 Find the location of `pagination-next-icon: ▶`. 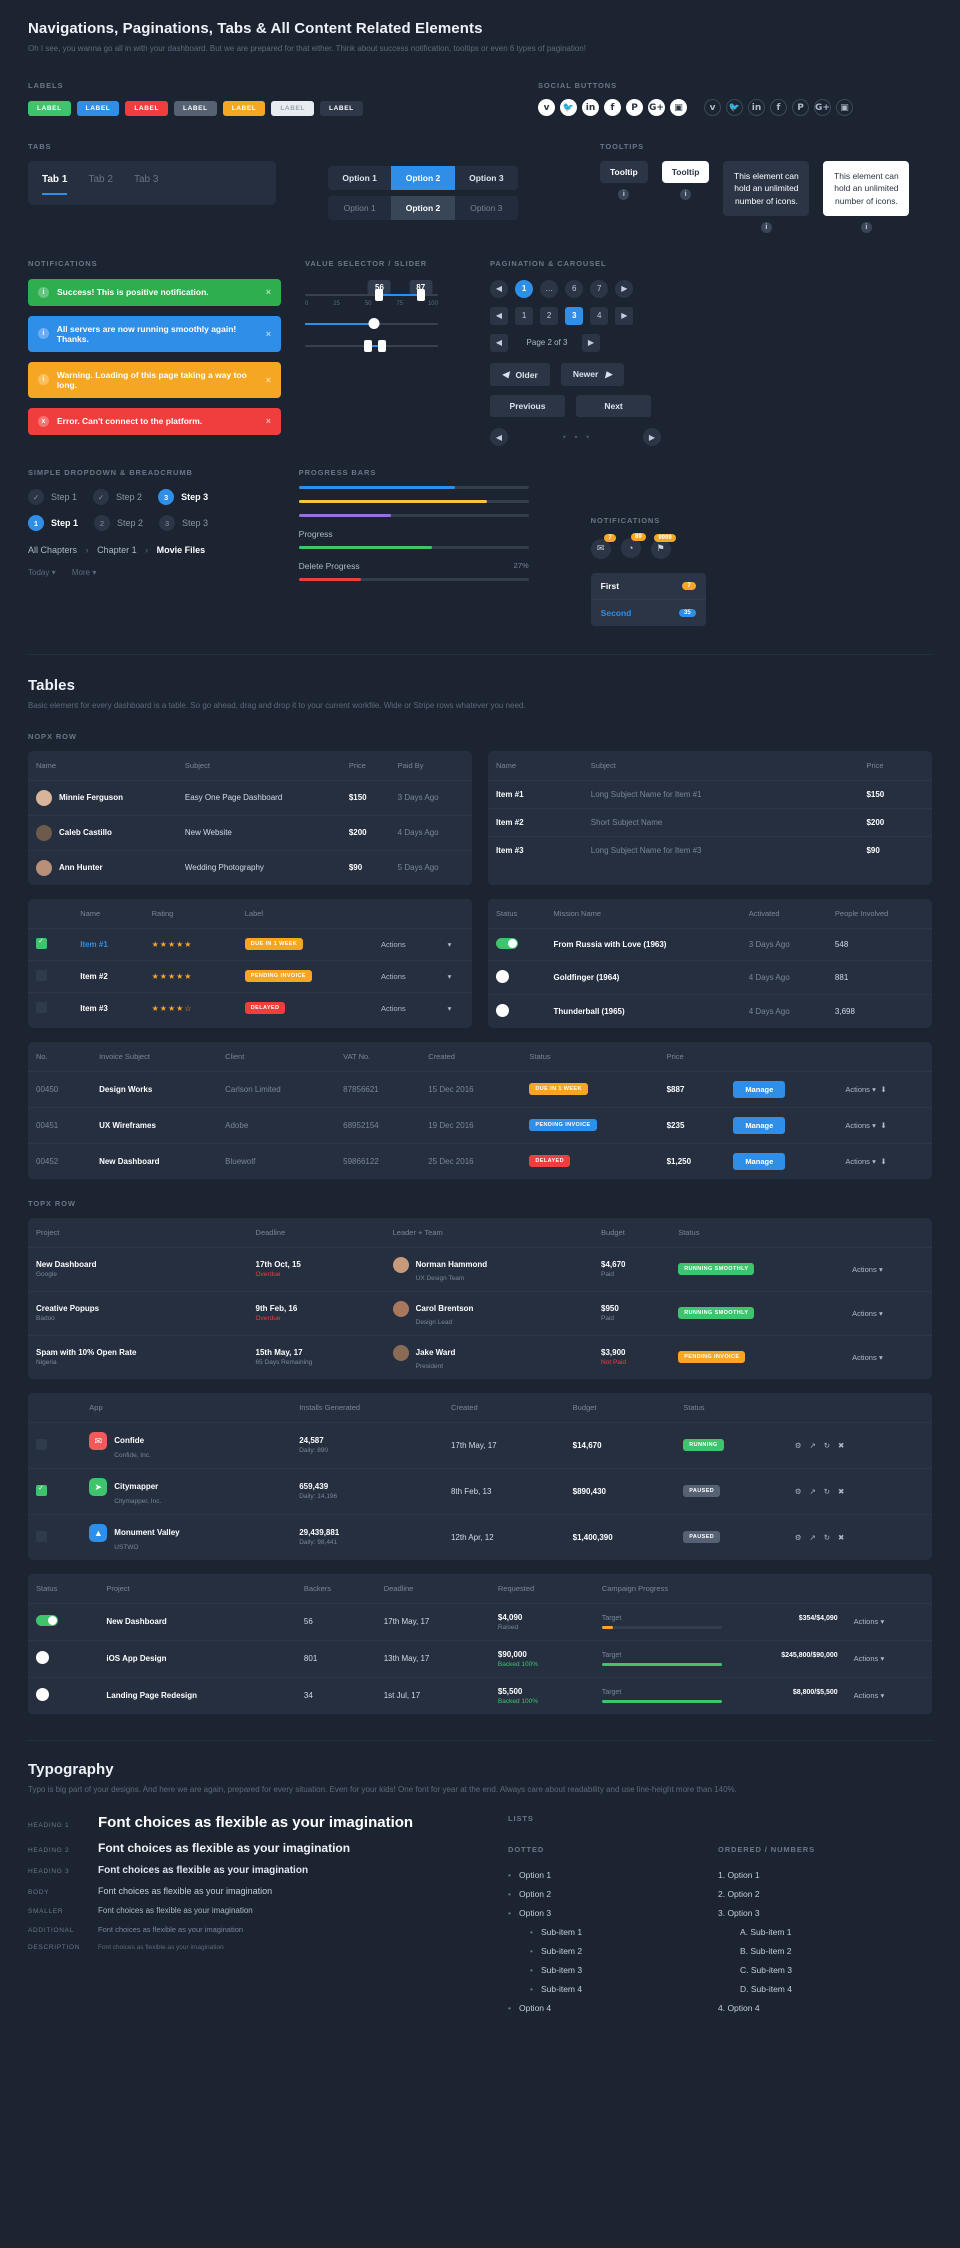

pagination-next-icon: ▶ is located at coordinates (624, 288).